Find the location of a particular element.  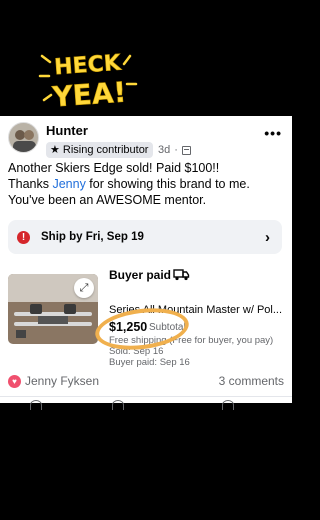

contributor-badge: ★ Rising contributor is located at coordinates (100, 150).